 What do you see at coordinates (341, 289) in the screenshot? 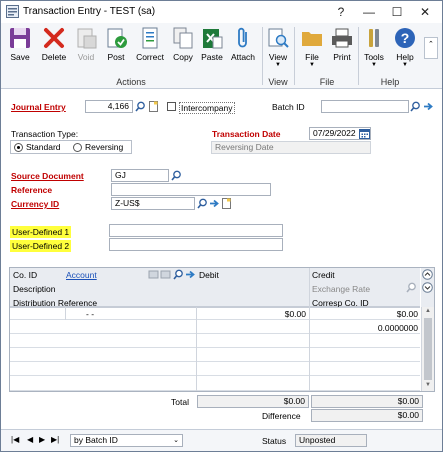
I see `col-exchange-rate: Exchange Rate` at bounding box center [341, 289].